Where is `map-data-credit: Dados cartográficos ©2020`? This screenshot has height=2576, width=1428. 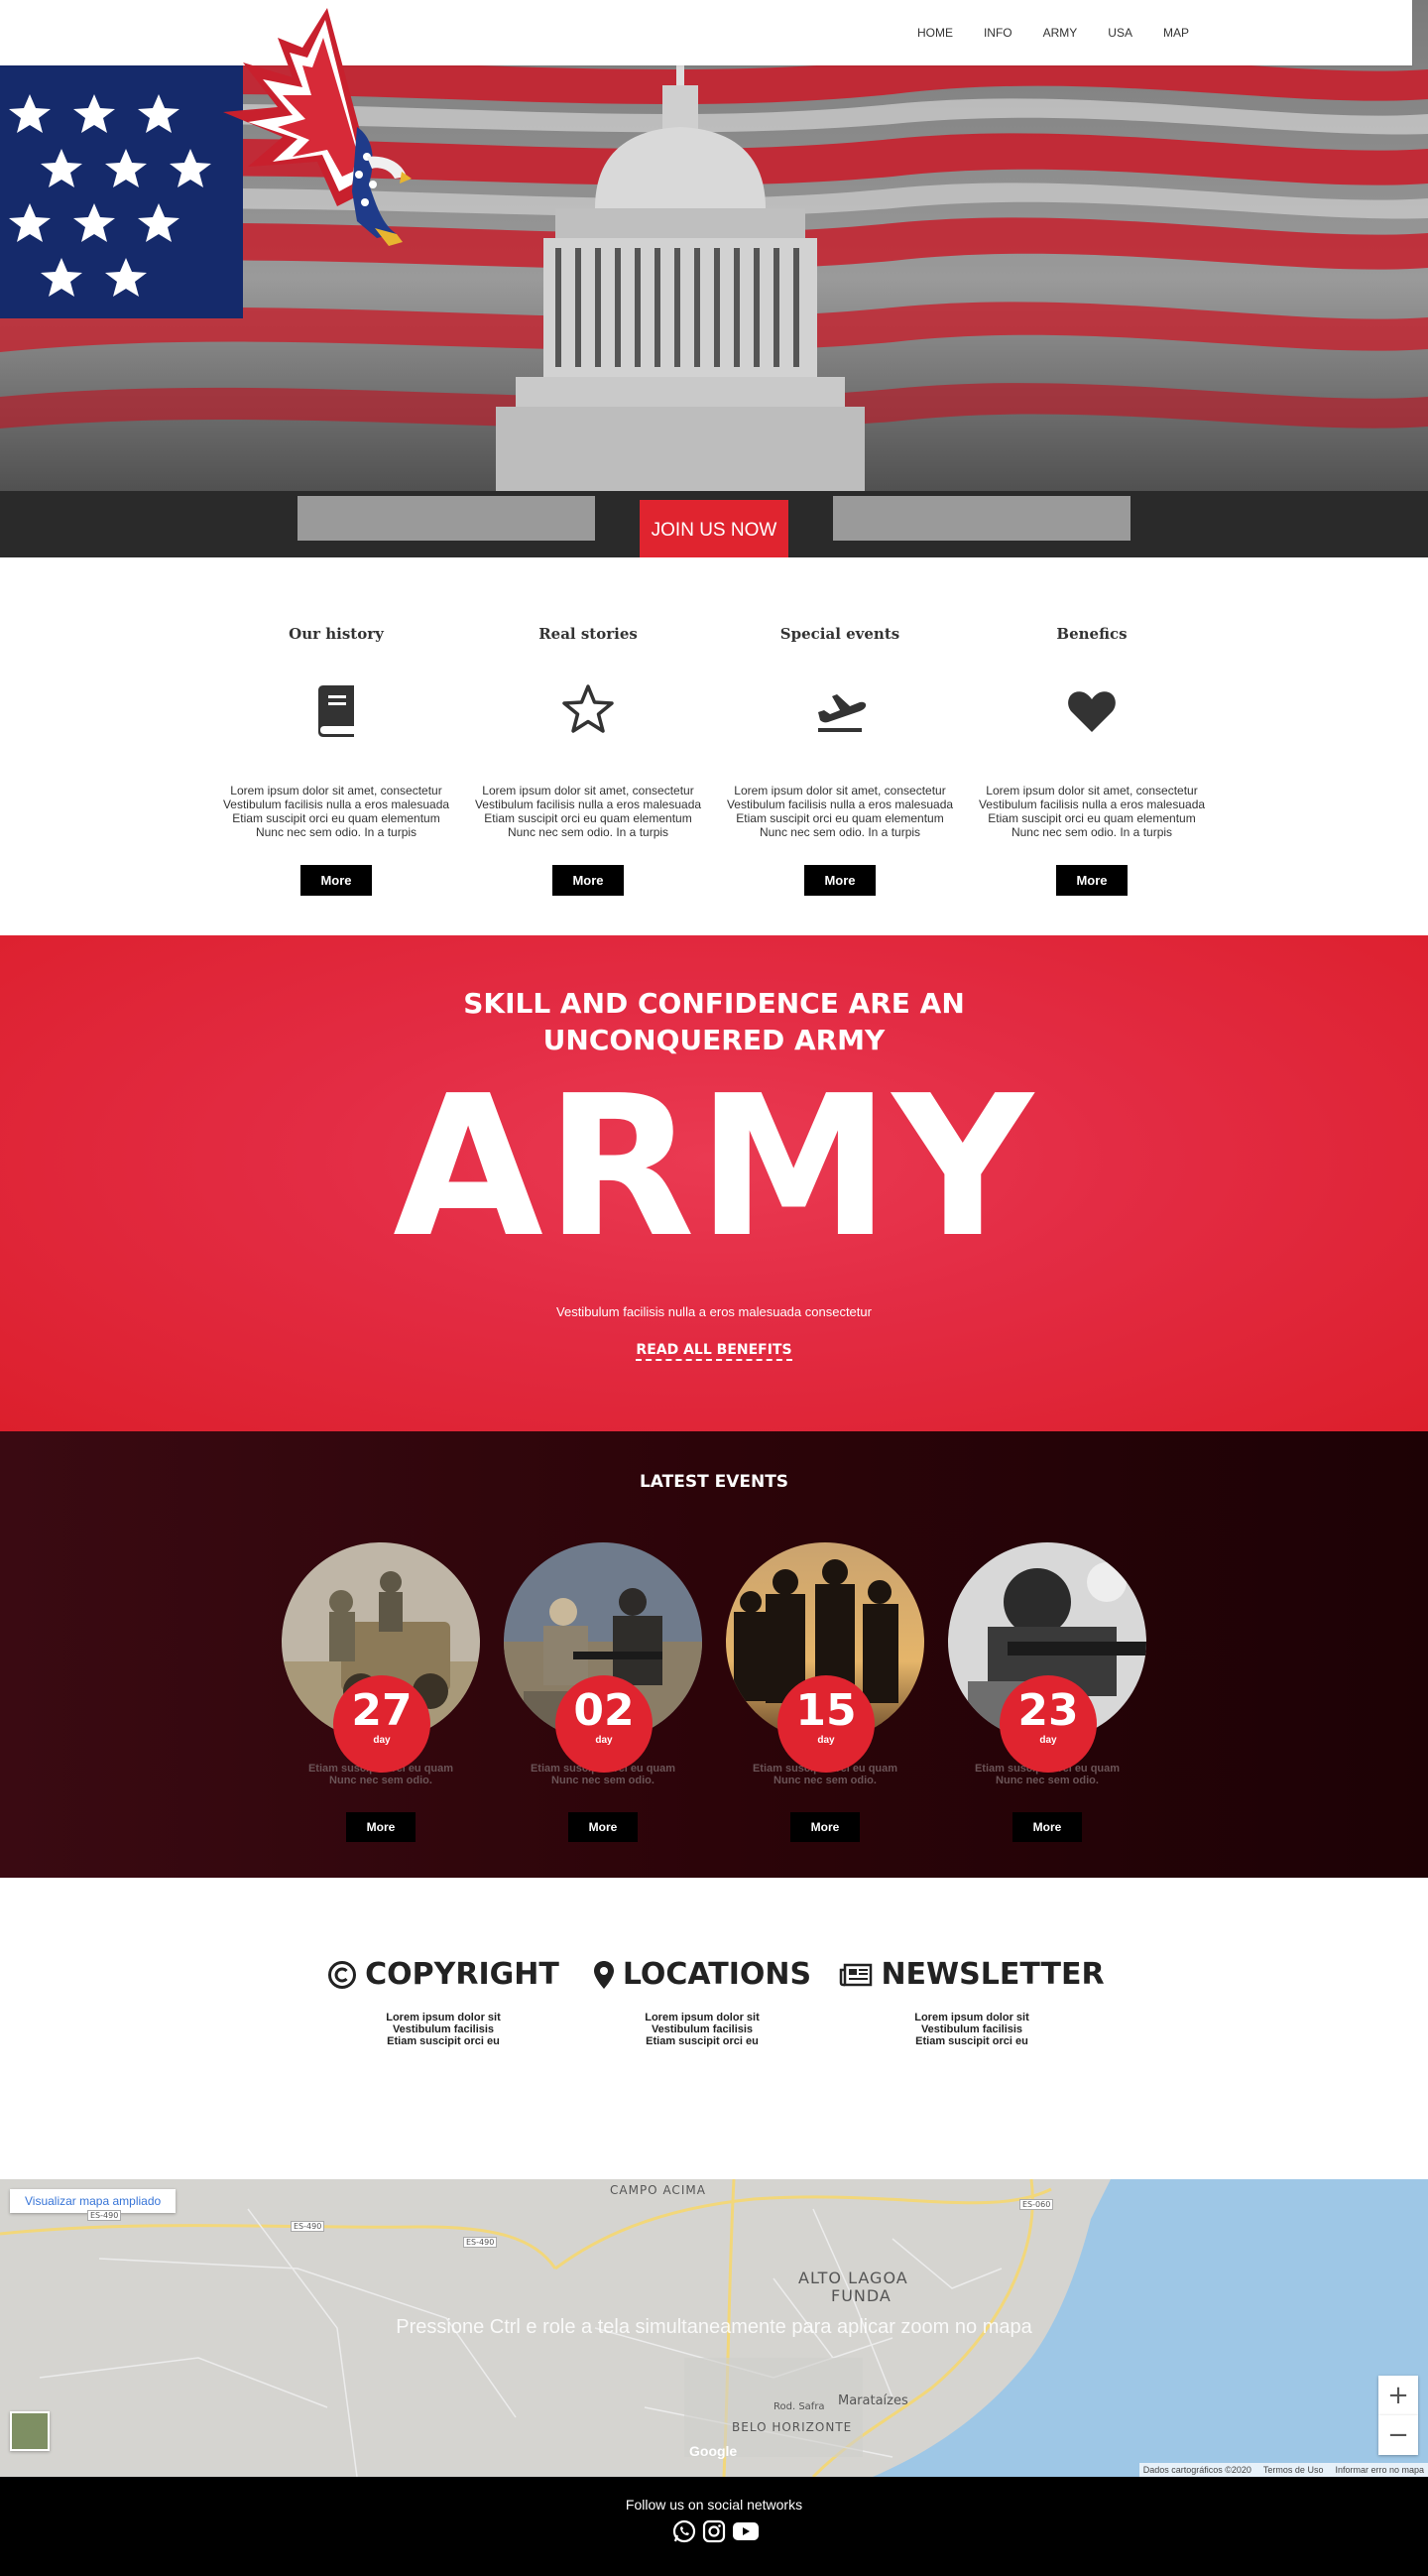
map-data-credit: Dados cartográficos ©2020 is located at coordinates (1196, 2470).